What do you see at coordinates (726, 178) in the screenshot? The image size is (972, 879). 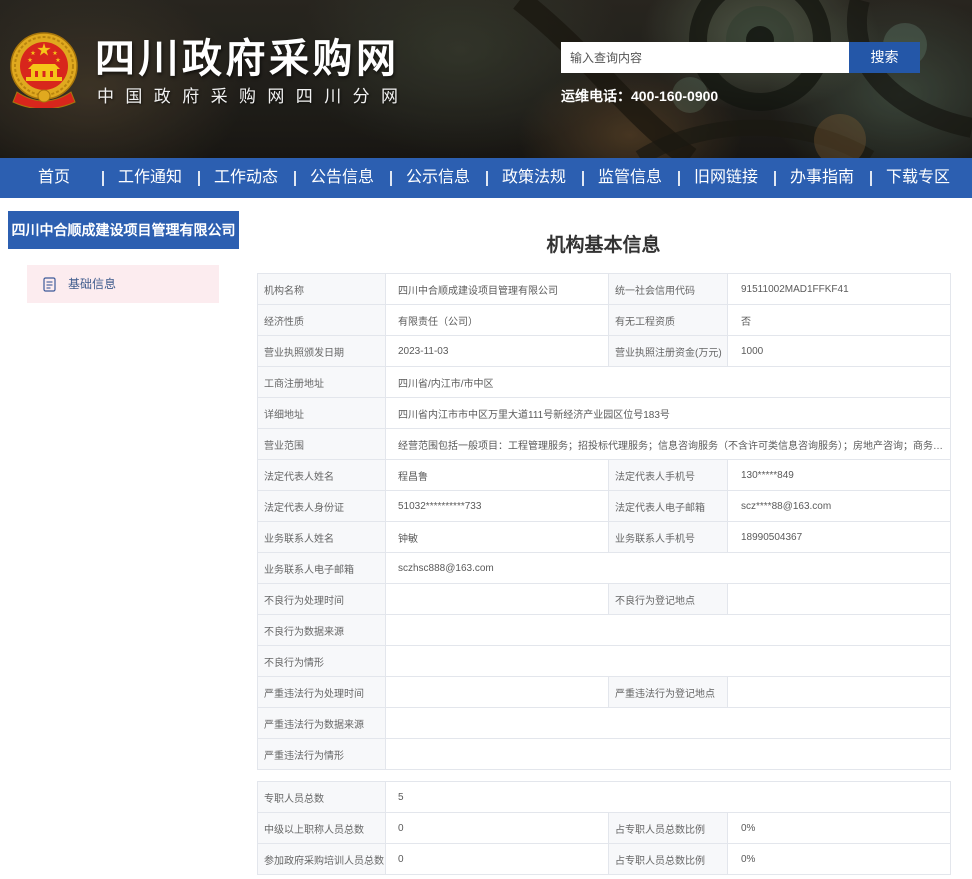 I see `nav-item-old-site-links: 旧网链接` at bounding box center [726, 178].